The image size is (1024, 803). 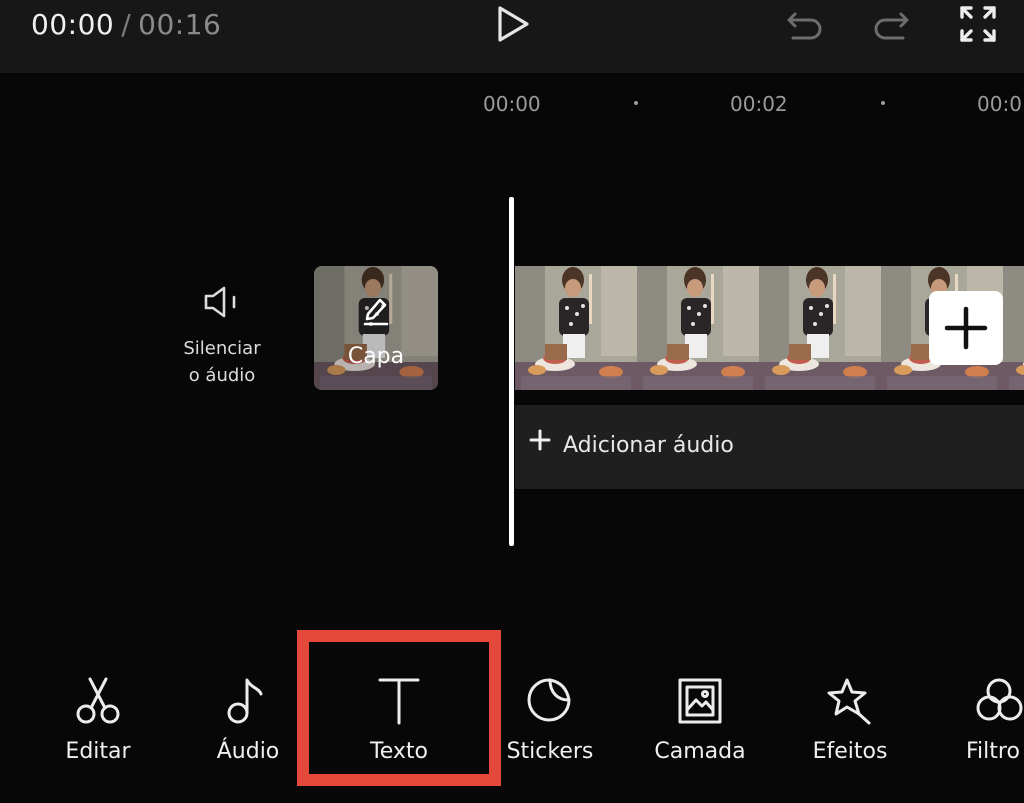 What do you see at coordinates (98, 701) in the screenshot?
I see `scissors-icon` at bounding box center [98, 701].